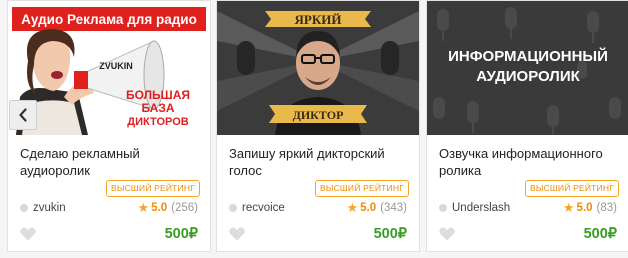 This screenshot has width=628, height=258. I want to click on seller-name: Underslash, so click(481, 208).